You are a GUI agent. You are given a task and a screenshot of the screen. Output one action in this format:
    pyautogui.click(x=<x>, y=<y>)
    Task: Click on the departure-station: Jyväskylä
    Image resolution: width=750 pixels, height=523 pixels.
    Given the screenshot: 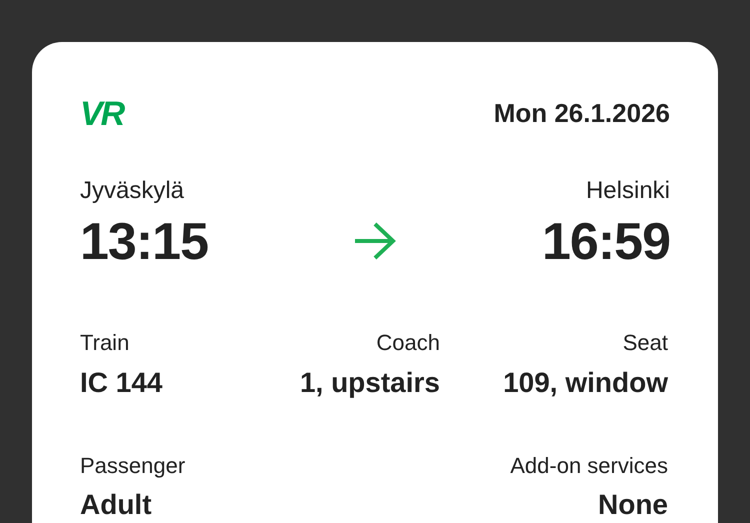 What is the action you would take?
    pyautogui.click(x=133, y=191)
    